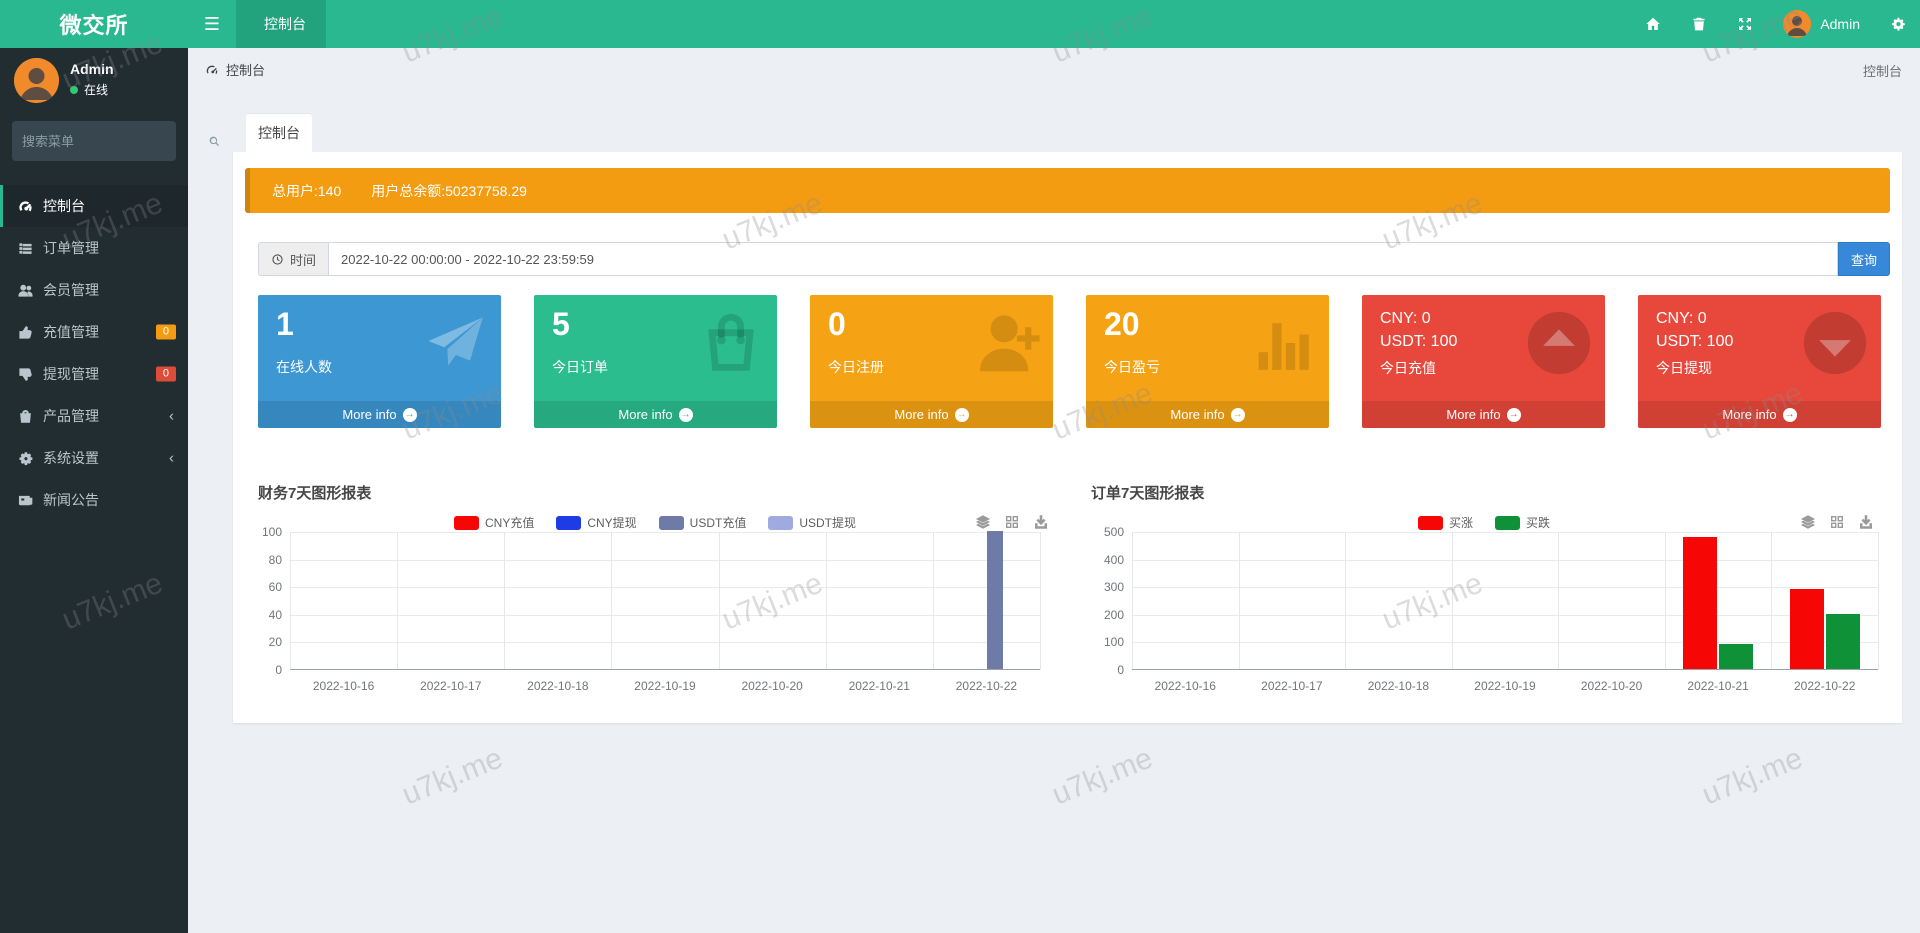 The height and width of the screenshot is (933, 1920). What do you see at coordinates (315, 493) in the screenshot?
I see `chart-title: 财务7天图形报表` at bounding box center [315, 493].